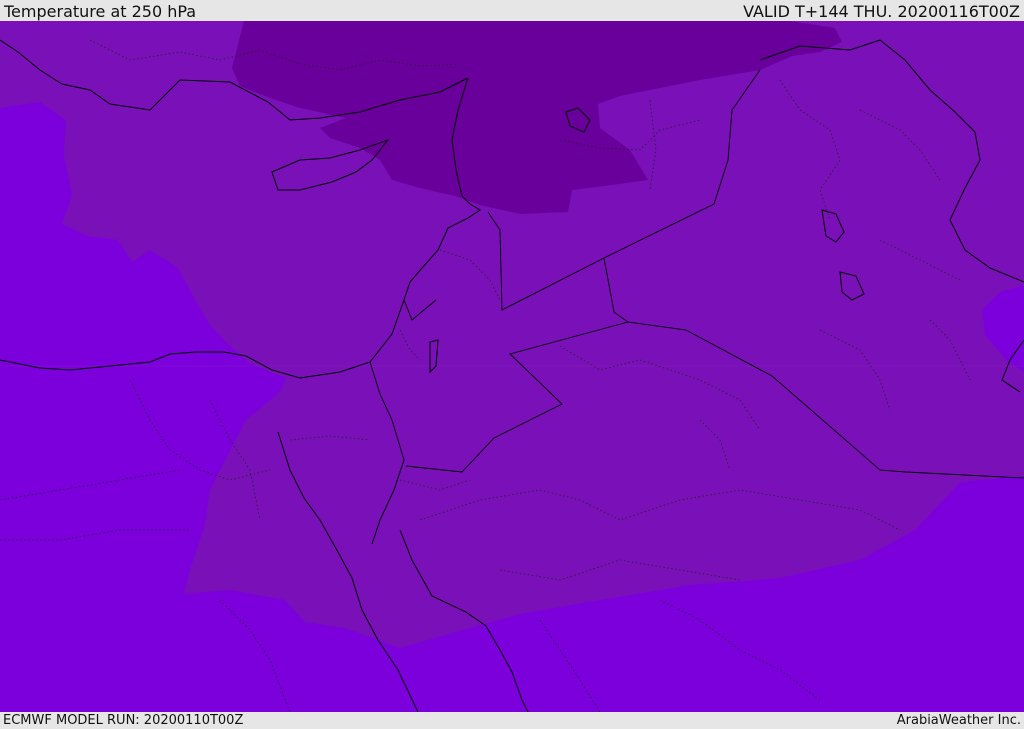 This screenshot has height=729, width=1024. I want to click on map-title: Temperature at 250 hPa, so click(100, 11).